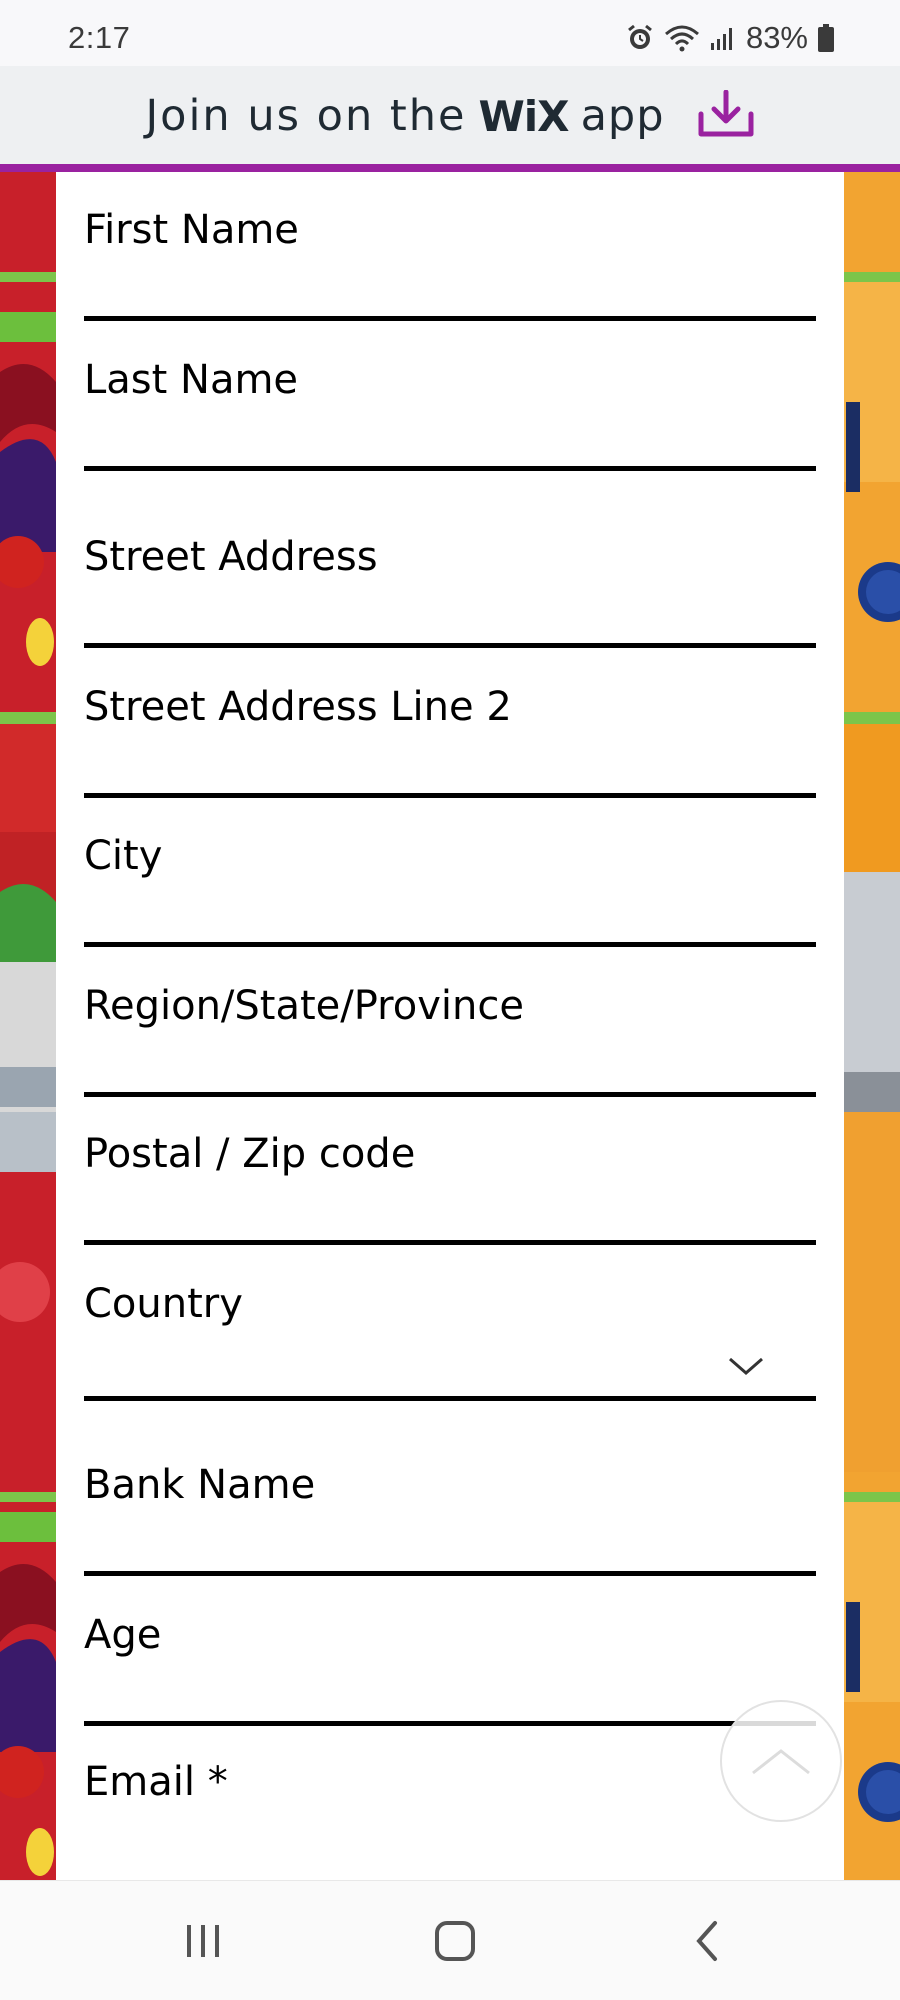 The height and width of the screenshot is (2000, 900). What do you see at coordinates (450, 266) in the screenshot?
I see `first-name-field: First Name` at bounding box center [450, 266].